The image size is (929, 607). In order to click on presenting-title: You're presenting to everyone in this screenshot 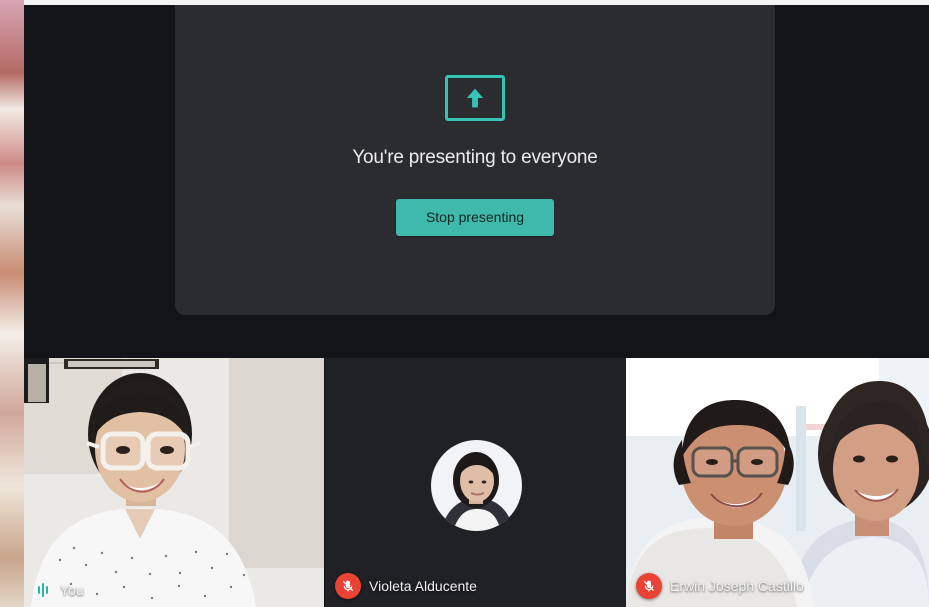, I will do `click(475, 157)`.